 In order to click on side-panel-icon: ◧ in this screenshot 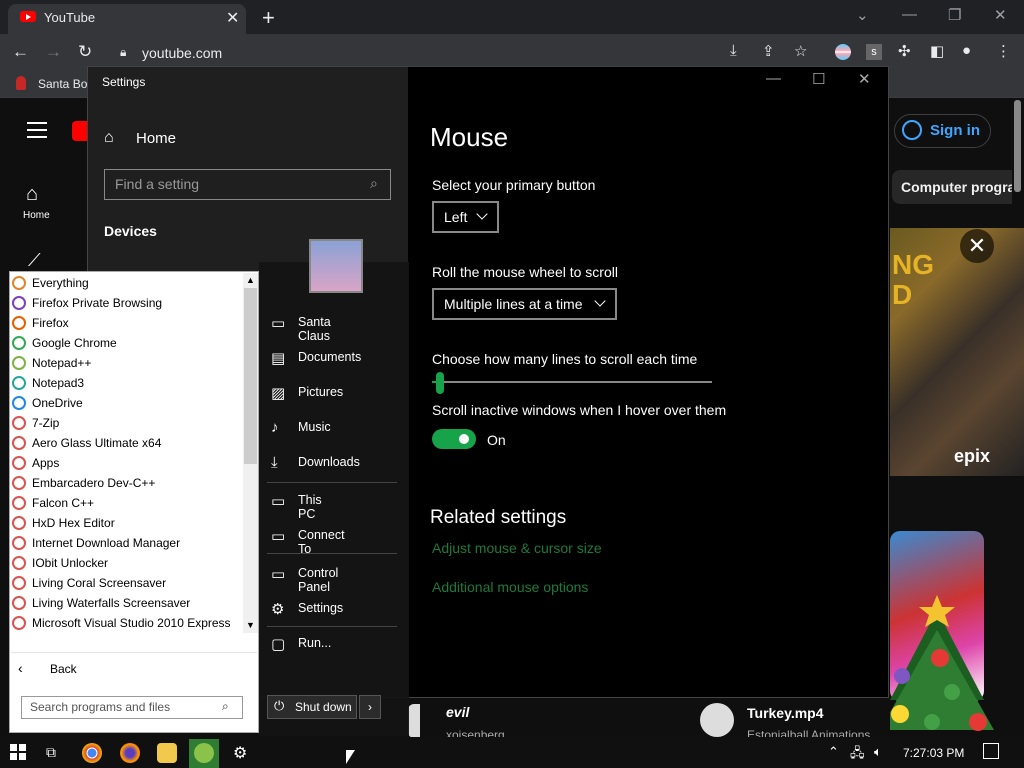, I will do `click(937, 51)`.